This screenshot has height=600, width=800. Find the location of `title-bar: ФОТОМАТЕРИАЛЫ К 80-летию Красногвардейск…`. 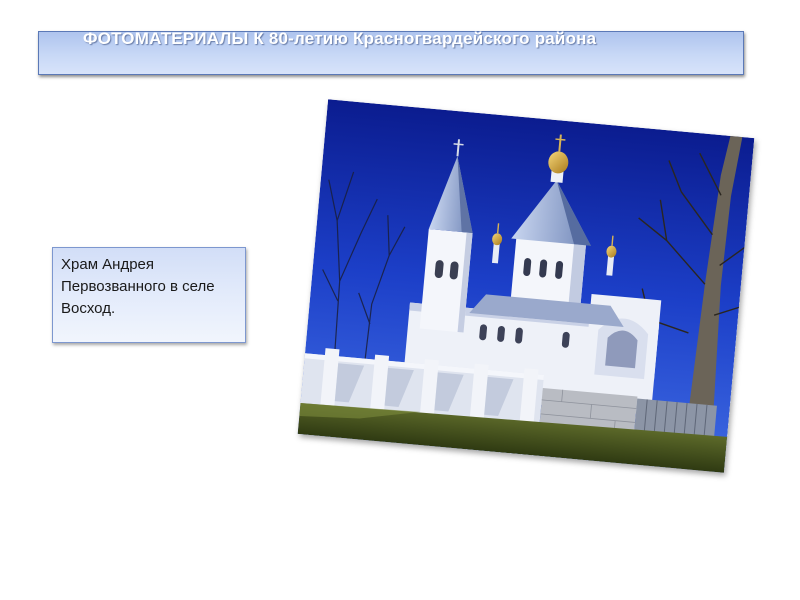

title-bar: ФОТОМАТЕРИАЛЫ К 80-летию Красногвардейск… is located at coordinates (391, 52).